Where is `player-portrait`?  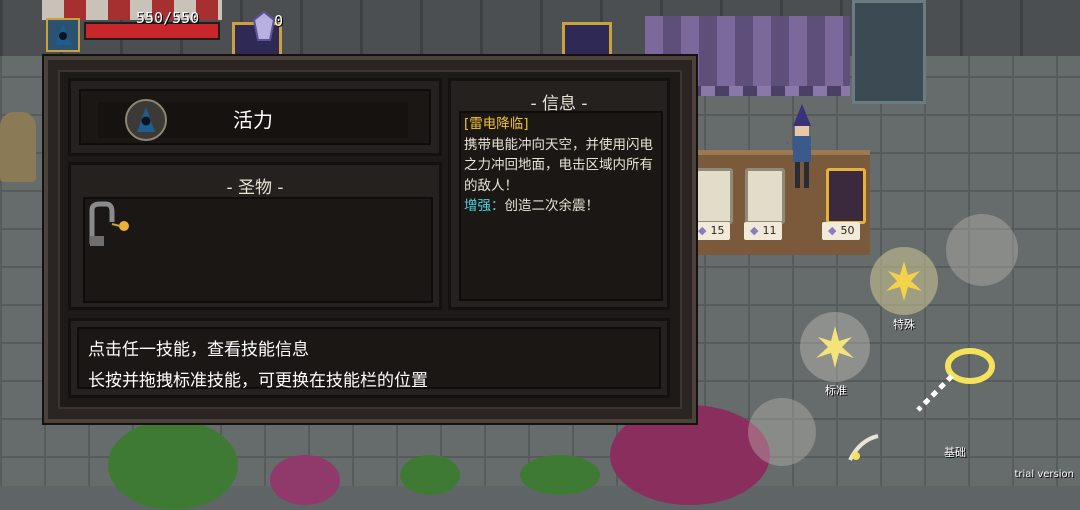
player-portrait is located at coordinates (63, 35).